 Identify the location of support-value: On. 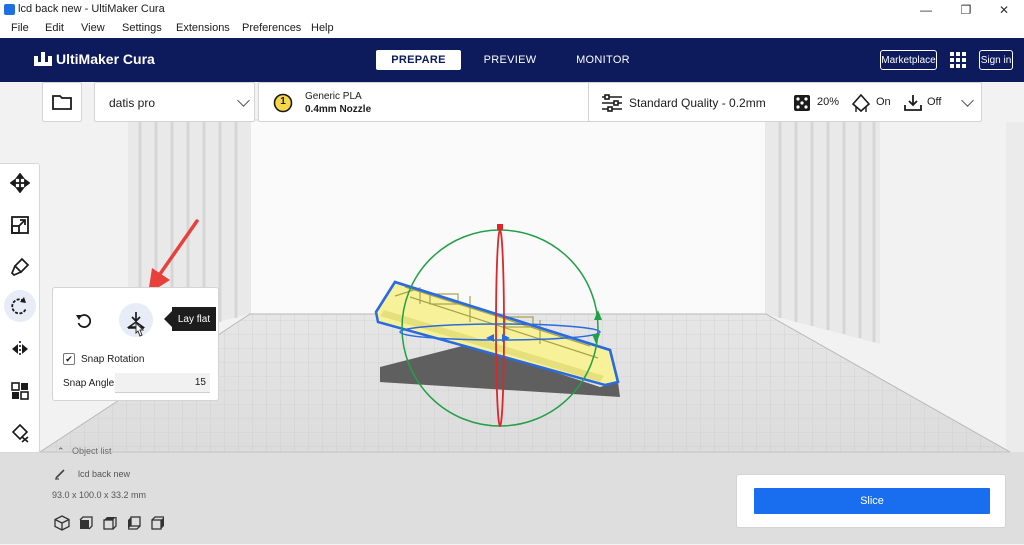
(883, 102).